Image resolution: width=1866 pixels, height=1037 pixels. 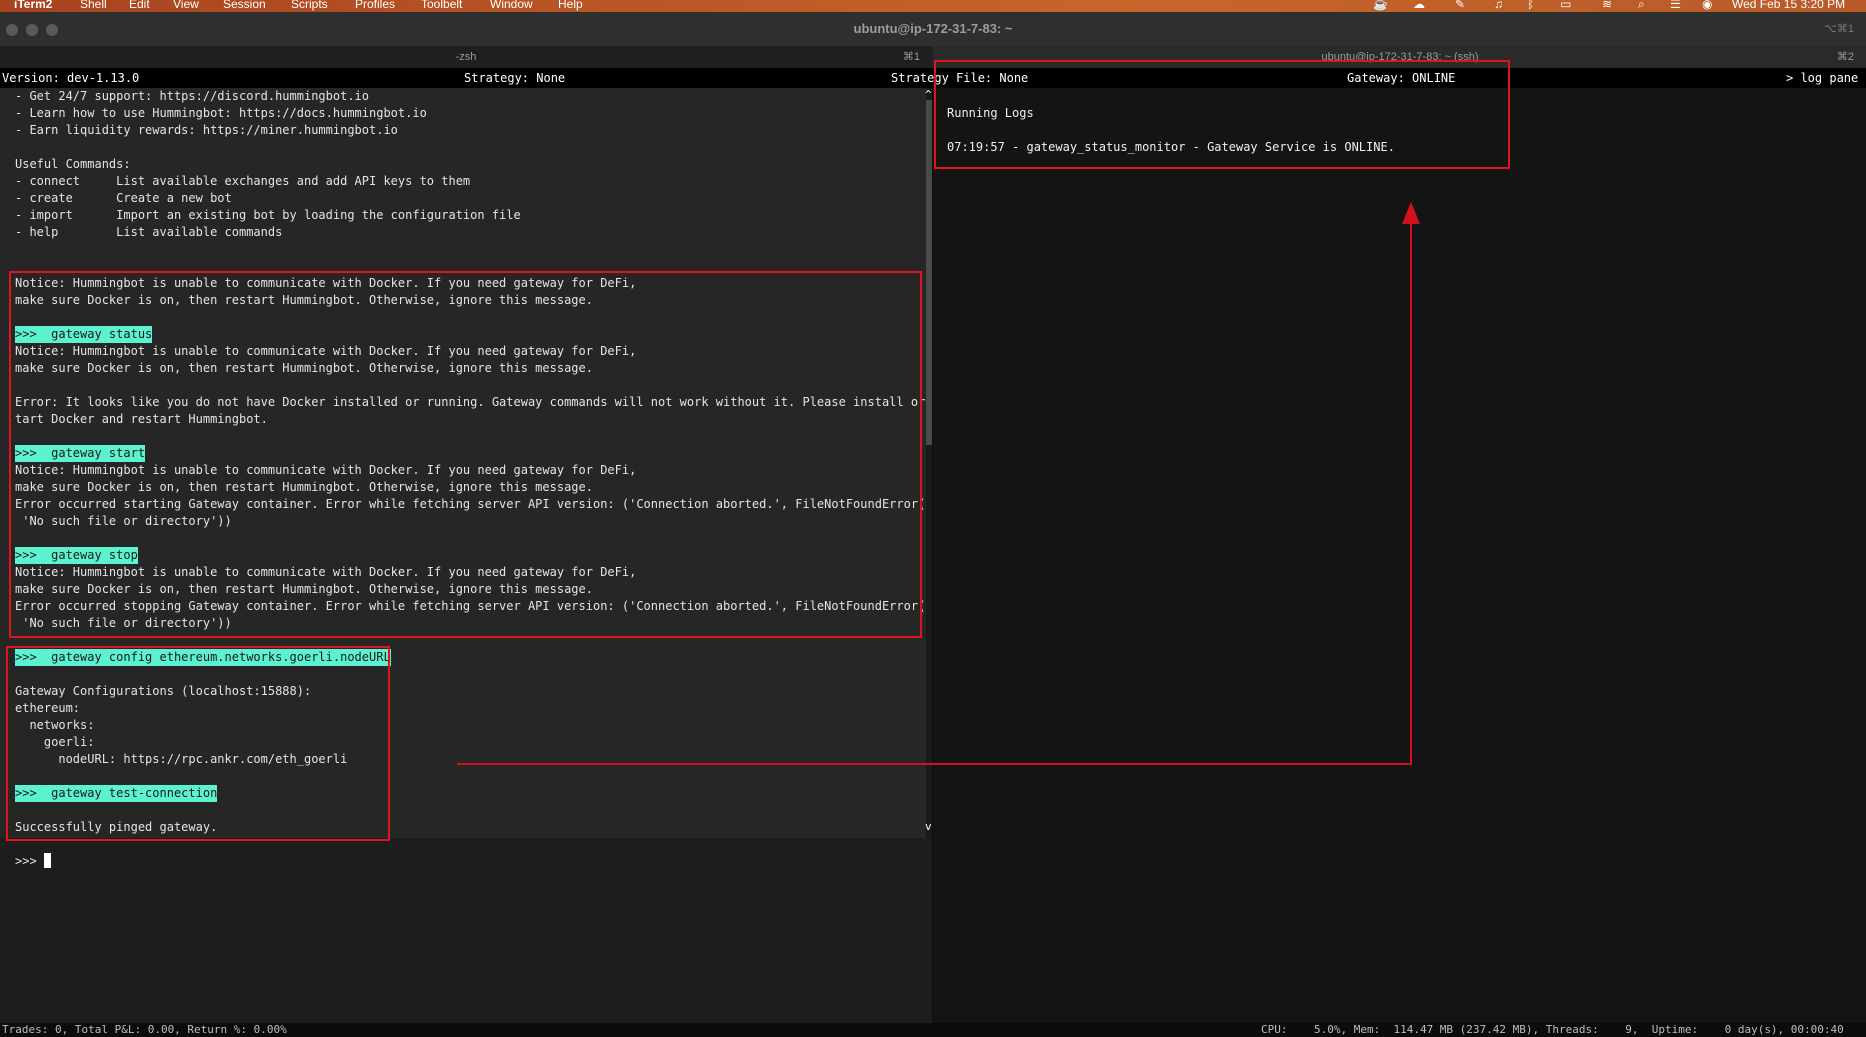 What do you see at coordinates (570, 5) in the screenshot?
I see `menu-help: Help` at bounding box center [570, 5].